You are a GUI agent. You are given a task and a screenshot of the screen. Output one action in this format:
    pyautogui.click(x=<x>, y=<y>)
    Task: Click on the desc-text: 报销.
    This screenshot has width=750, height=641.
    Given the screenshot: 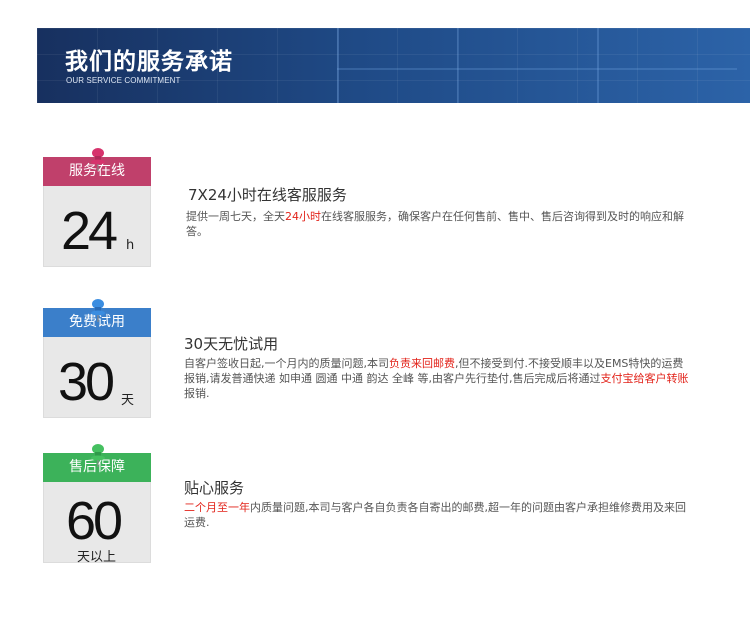 What is the action you would take?
    pyautogui.click(x=197, y=393)
    